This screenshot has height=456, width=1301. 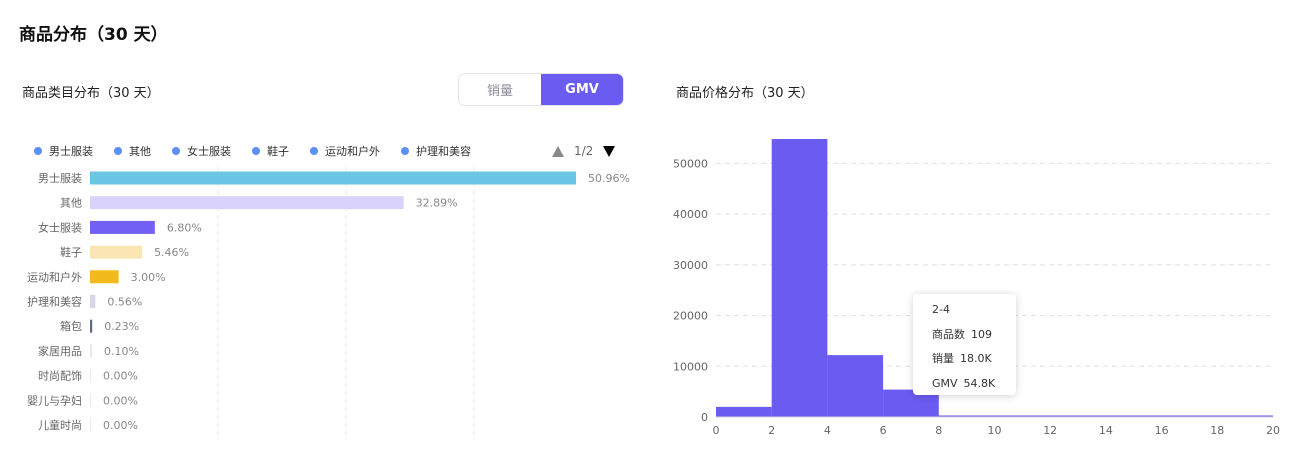 What do you see at coordinates (71, 151) in the screenshot?
I see `legend-label: 男士服装` at bounding box center [71, 151].